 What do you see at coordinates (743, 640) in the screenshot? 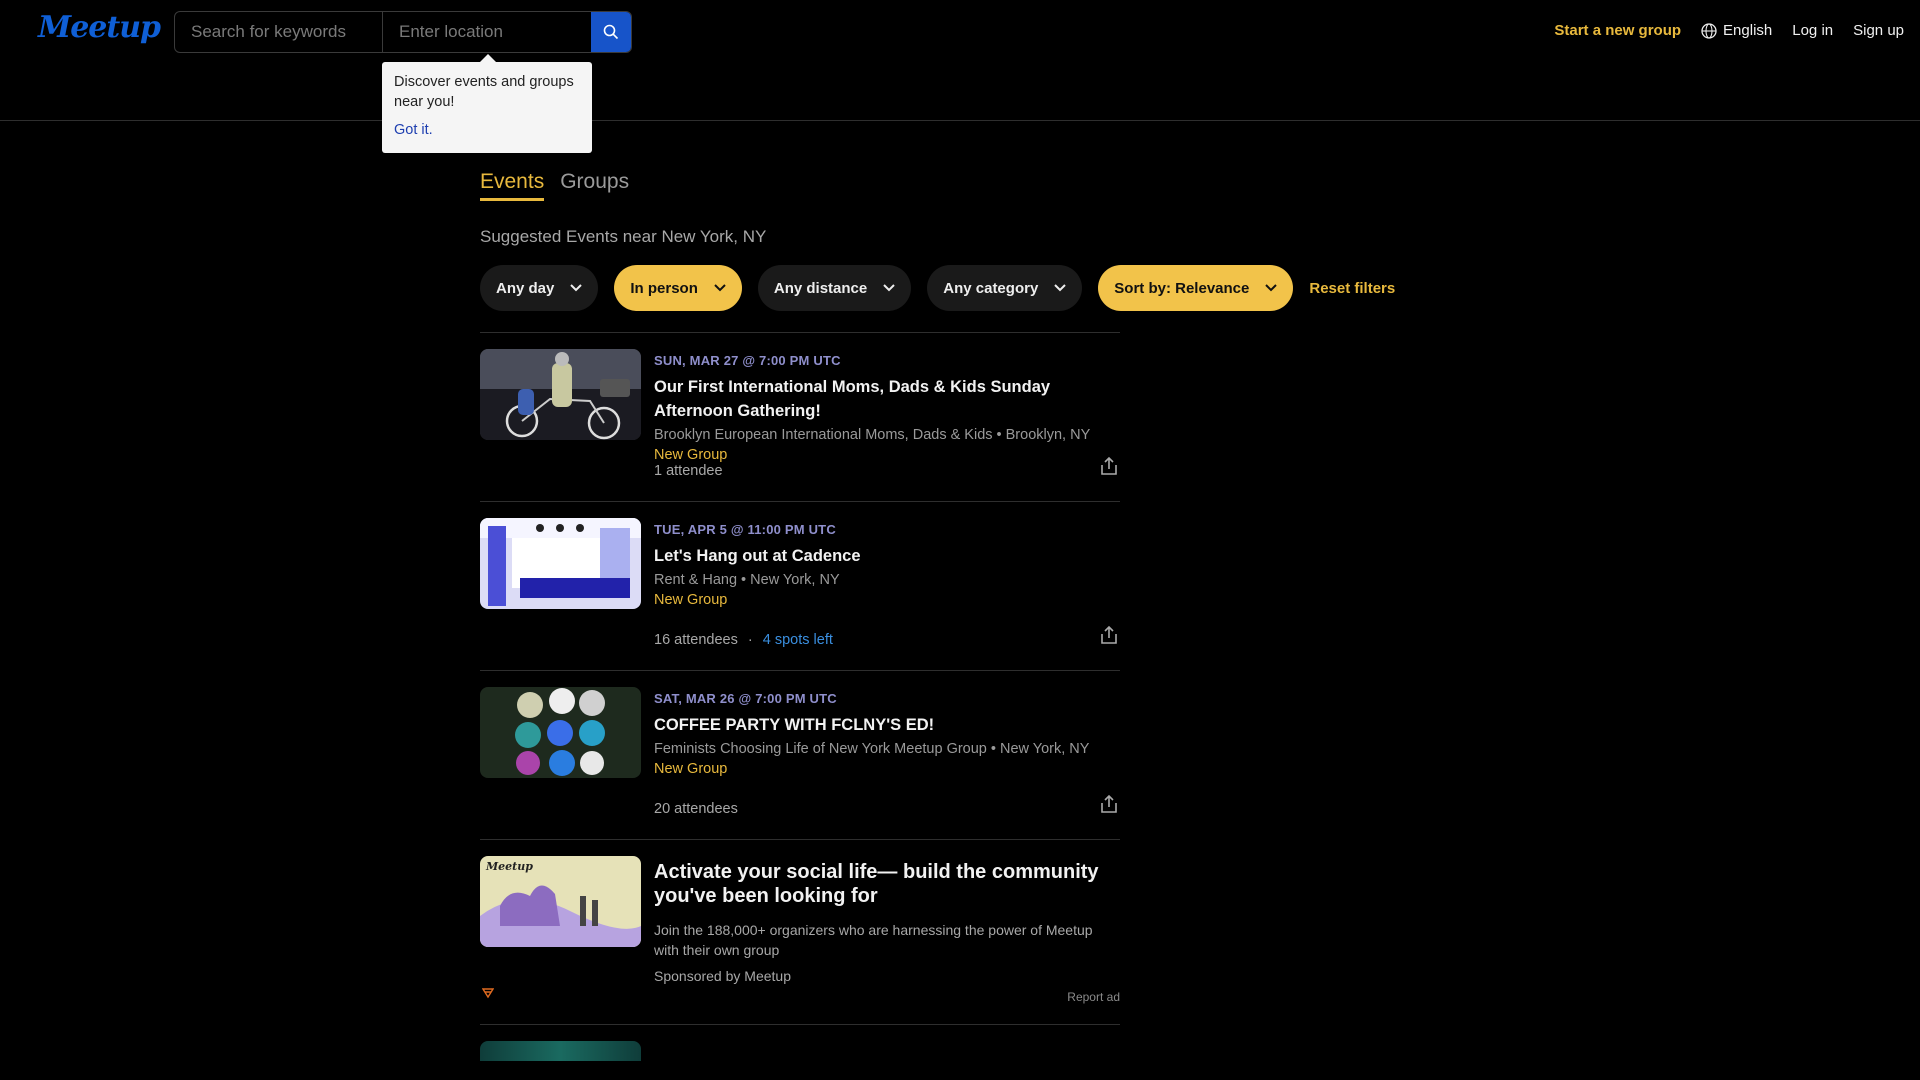
I see `attendee-count: 16 attendees · 4 spots left` at bounding box center [743, 640].